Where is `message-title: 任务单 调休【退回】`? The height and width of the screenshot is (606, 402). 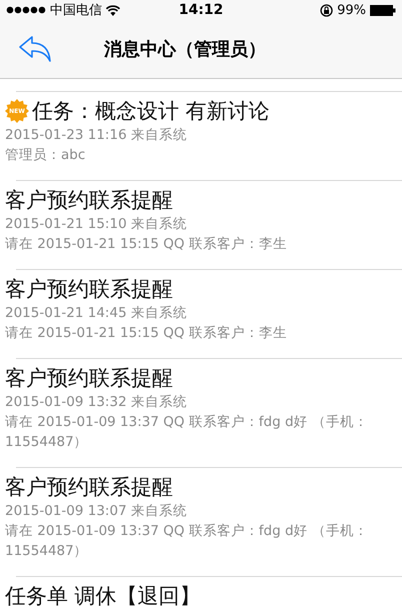
message-title: 任务单 调休【退回】 is located at coordinates (103, 594).